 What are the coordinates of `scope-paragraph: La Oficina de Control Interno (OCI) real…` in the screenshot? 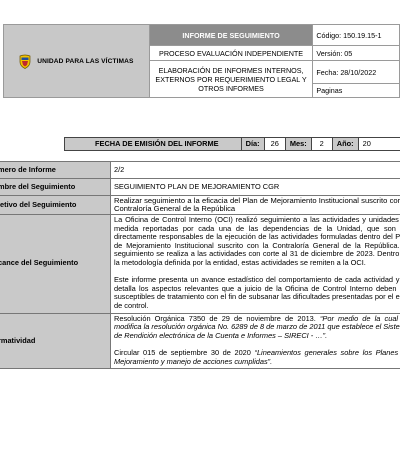 It's located at (257, 241).